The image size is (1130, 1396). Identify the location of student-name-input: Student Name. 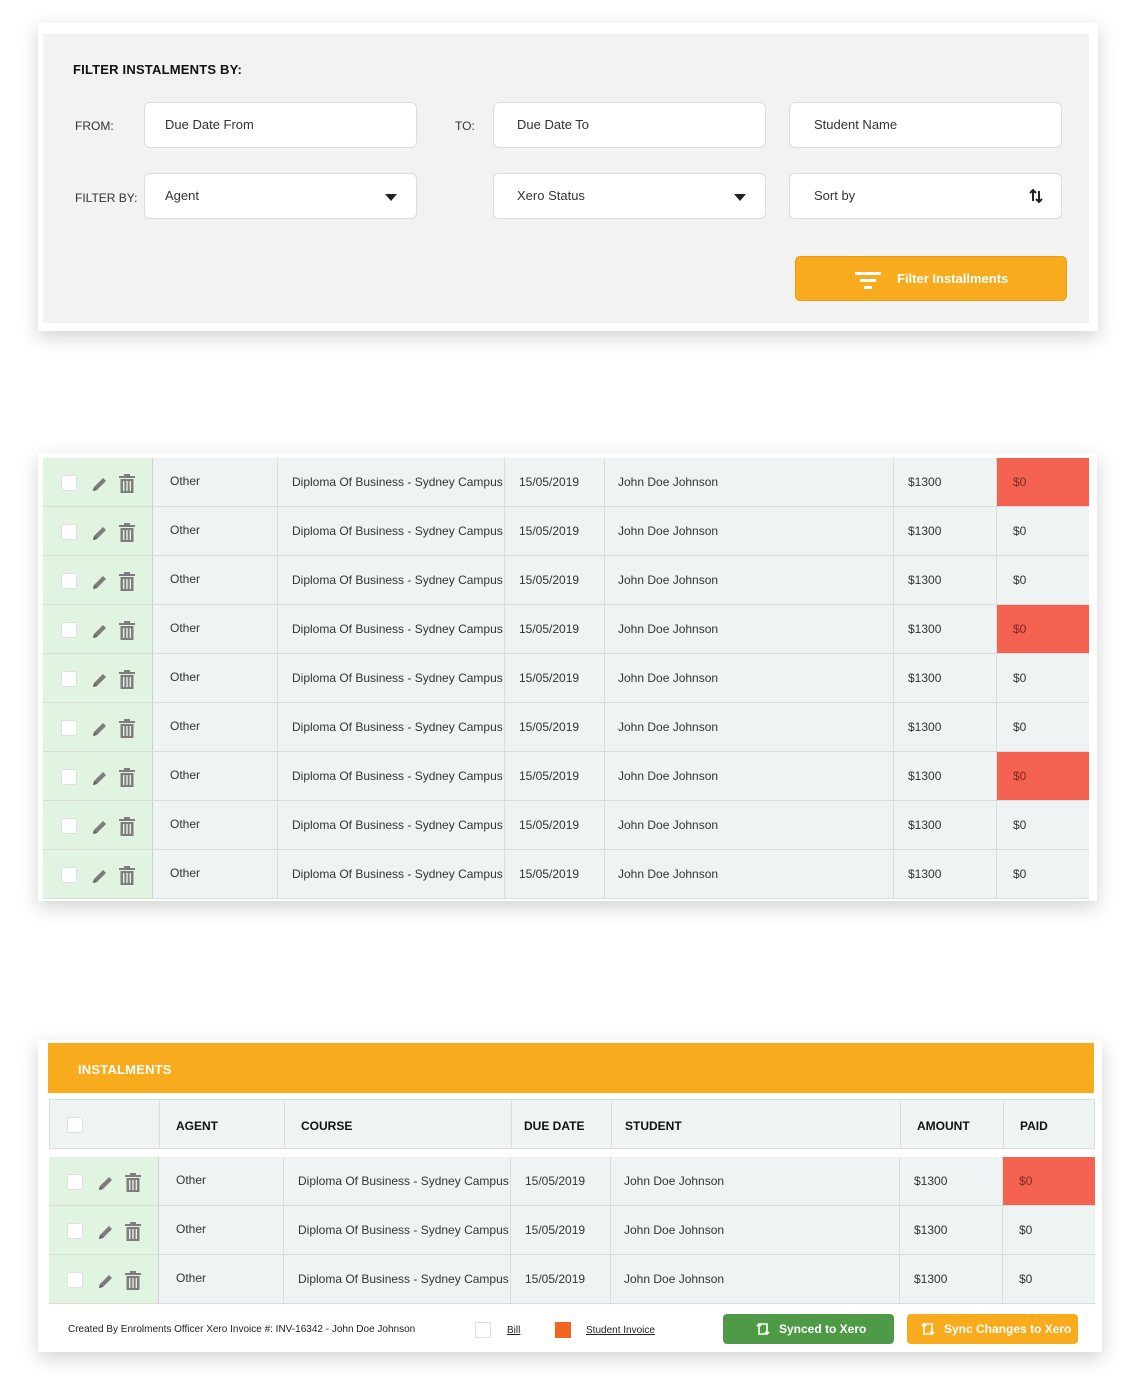
(925, 125).